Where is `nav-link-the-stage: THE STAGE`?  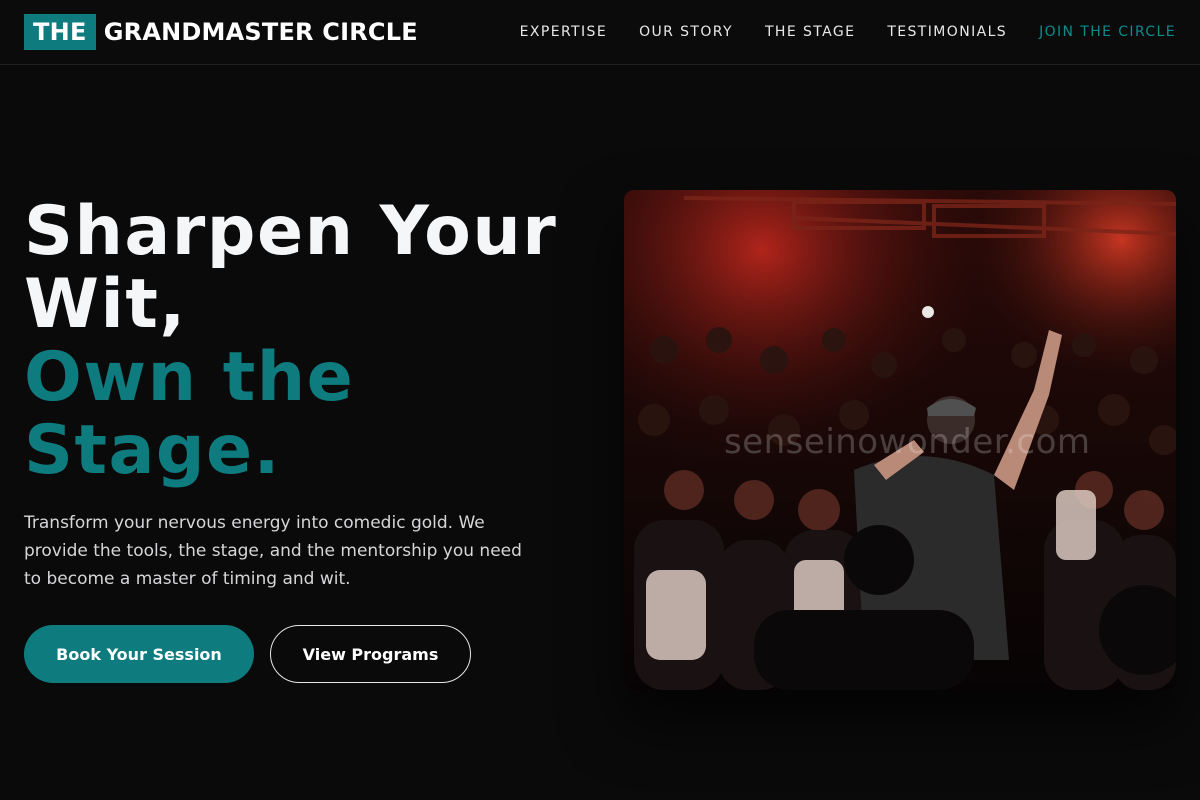
nav-link-the-stage: THE STAGE is located at coordinates (810, 32).